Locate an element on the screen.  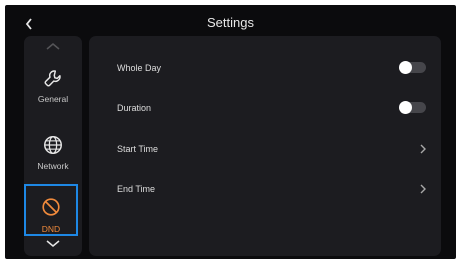
duration-toggle is located at coordinates (412, 107).